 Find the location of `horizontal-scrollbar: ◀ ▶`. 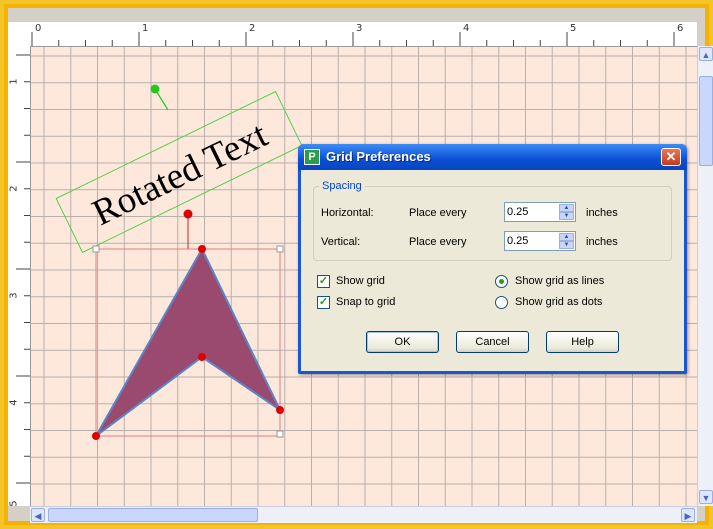

horizontal-scrollbar: ◀ ▶ is located at coordinates (363, 514).